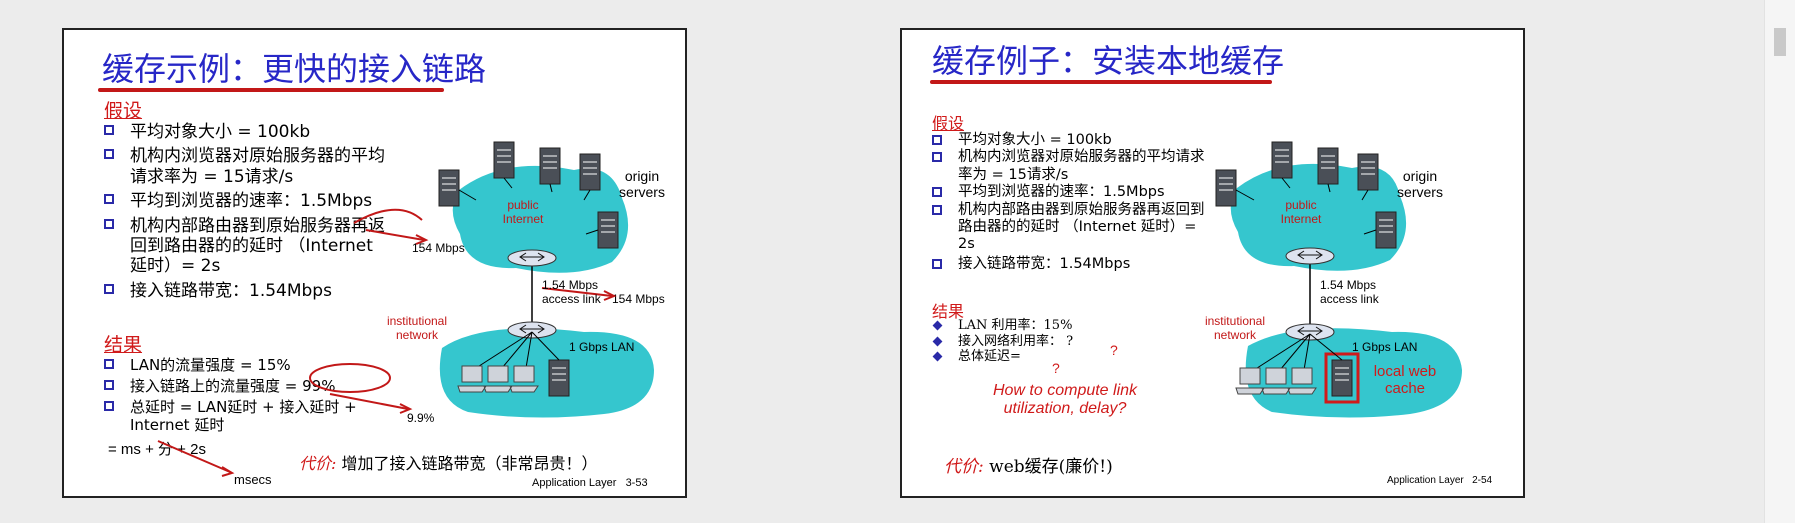 Image resolution: width=1795 pixels, height=523 pixels. Describe the element at coordinates (1780, 42) in the screenshot. I see `scrollbar-thumb` at that location.